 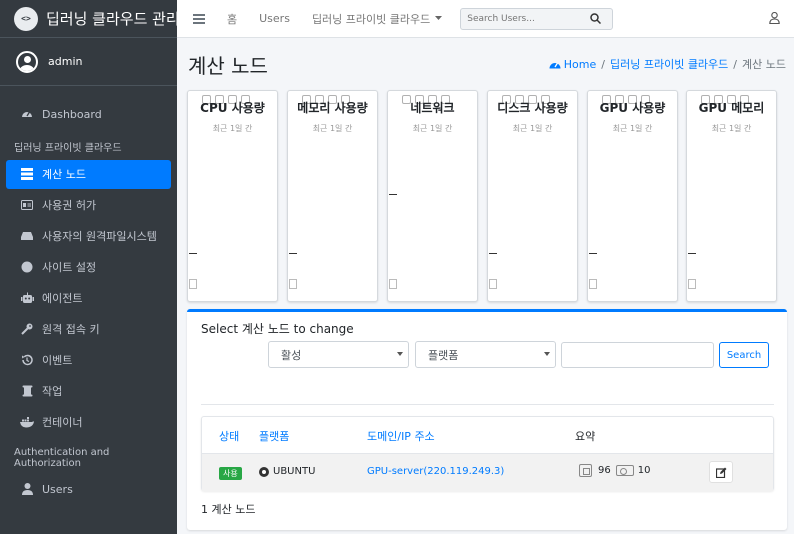 I want to click on sidebar-item-label: 사이트 설정, so click(x=69, y=267).